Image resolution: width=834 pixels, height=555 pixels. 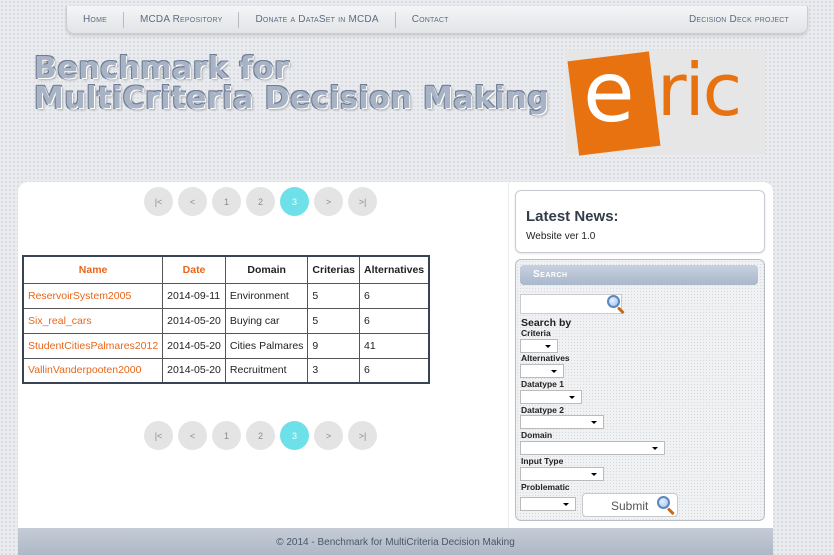 What do you see at coordinates (542, 410) in the screenshot?
I see `datatype2-label: Datatype 2` at bounding box center [542, 410].